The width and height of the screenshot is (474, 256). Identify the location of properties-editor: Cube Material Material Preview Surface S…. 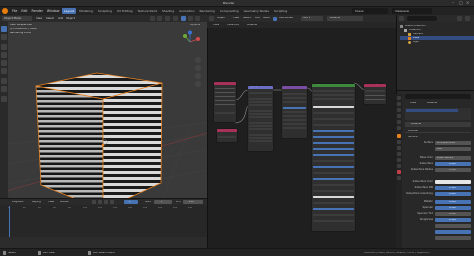
(435, 169).